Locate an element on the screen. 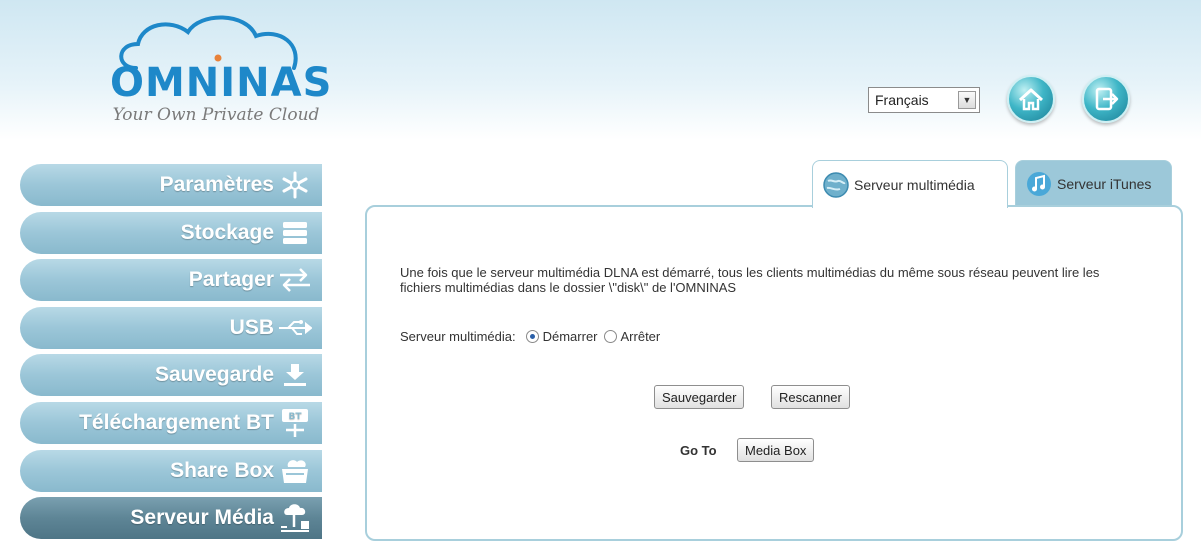 Image resolution: width=1201 pixels, height=546 pixels. share-box-icon is located at coordinates (295, 471).